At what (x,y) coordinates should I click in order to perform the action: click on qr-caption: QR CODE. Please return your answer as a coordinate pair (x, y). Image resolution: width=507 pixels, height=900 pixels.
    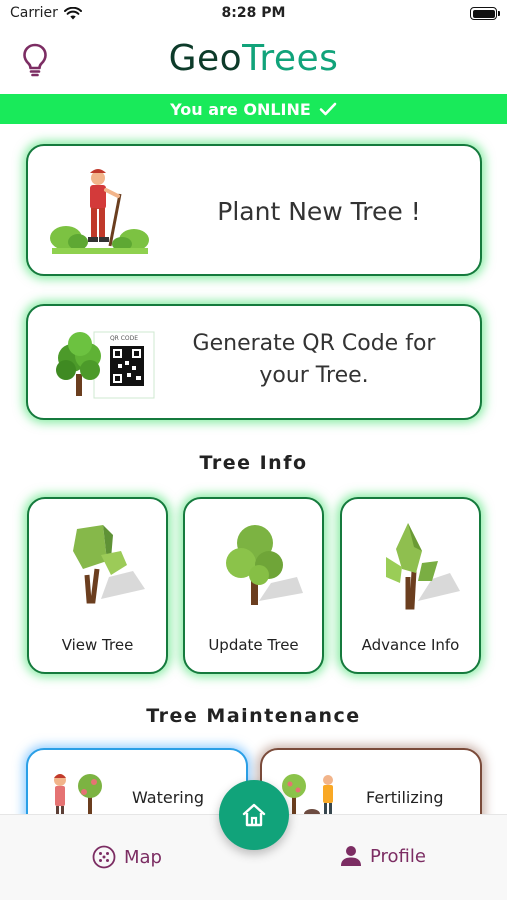
    Looking at the image, I should click on (124, 338).